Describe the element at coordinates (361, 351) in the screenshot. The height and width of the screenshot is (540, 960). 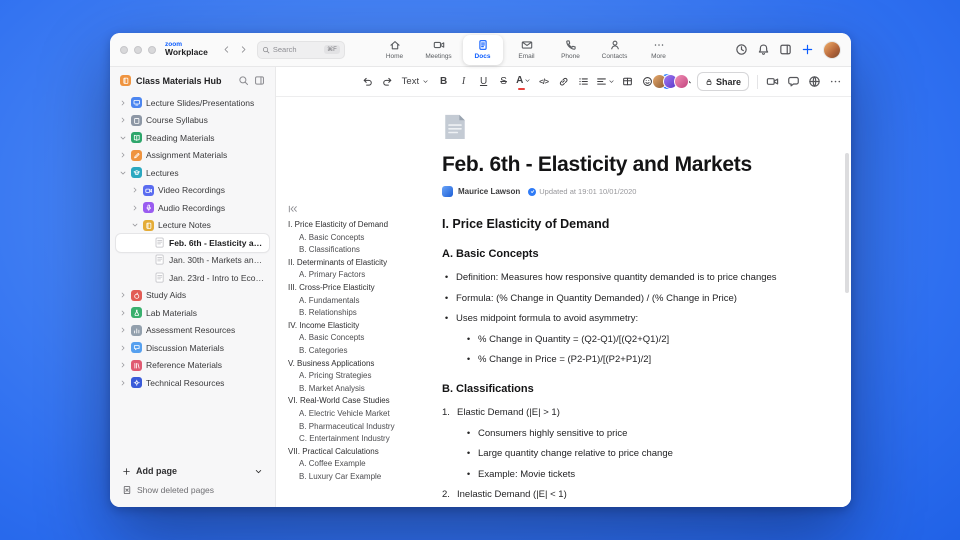
I see `toc-item: B. Categories` at that location.